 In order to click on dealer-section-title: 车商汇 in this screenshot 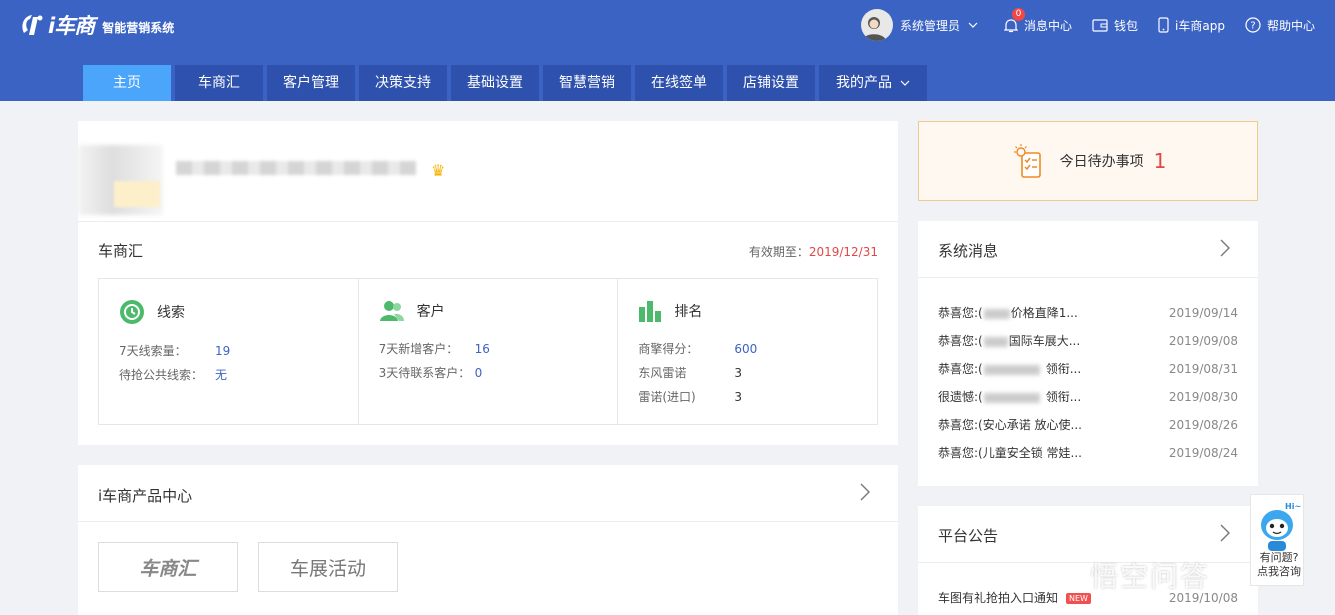, I will do `click(121, 251)`.